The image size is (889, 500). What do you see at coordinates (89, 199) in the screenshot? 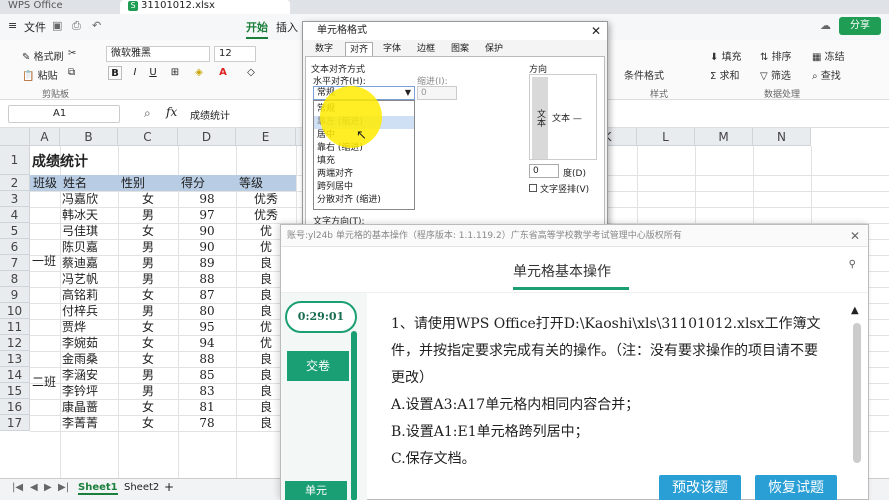
I see `table-cell: 冯嘉欣` at bounding box center [89, 199].